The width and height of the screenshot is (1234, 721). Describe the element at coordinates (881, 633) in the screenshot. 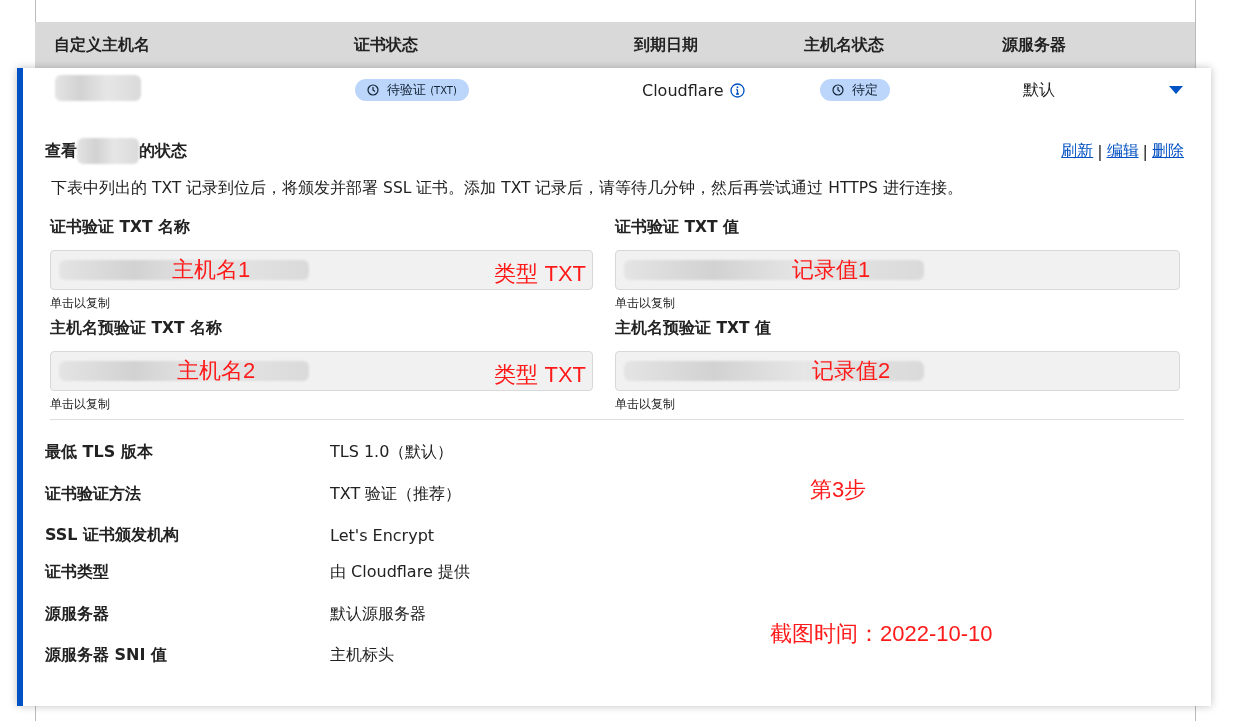

I see `annotation-text: 截图时间：2022-10-10` at that location.